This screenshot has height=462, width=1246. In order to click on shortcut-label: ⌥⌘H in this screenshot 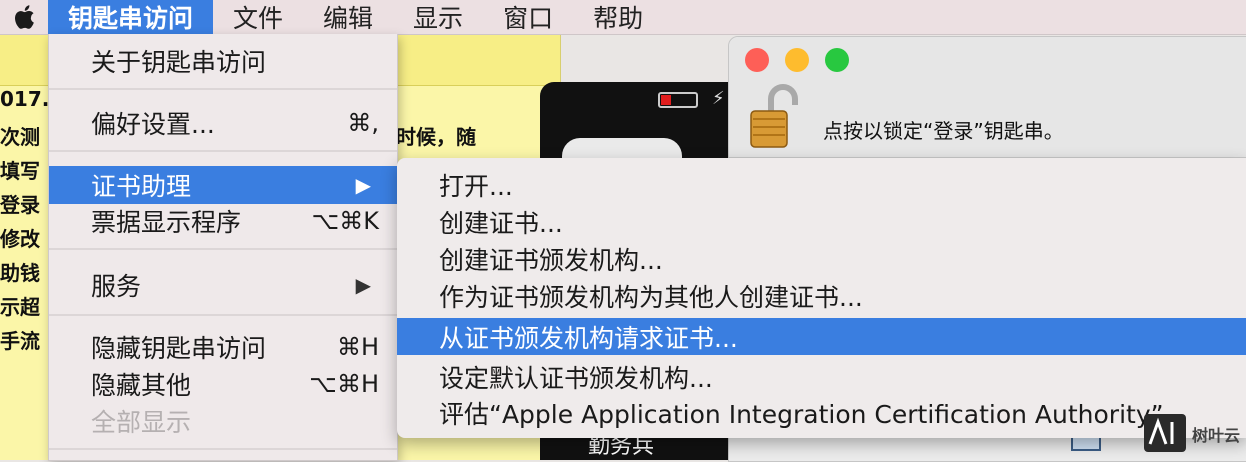, I will do `click(344, 384)`.